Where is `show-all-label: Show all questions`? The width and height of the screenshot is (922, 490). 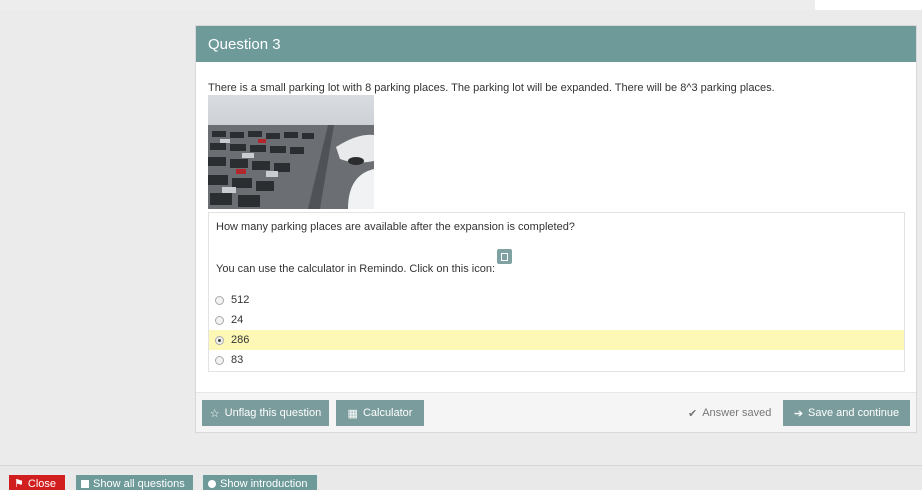 show-all-label: Show all questions is located at coordinates (139, 483).